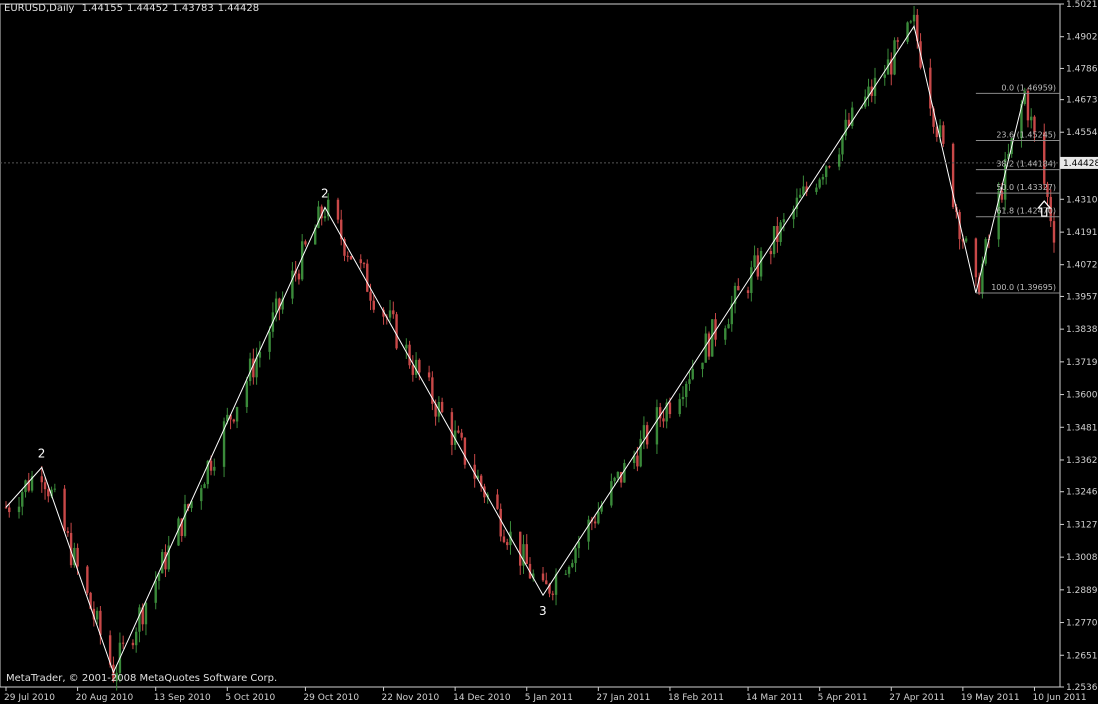  Describe the element at coordinates (182, 698) in the screenshot. I see `x-tick-label: 13 Sep 2010` at that location.